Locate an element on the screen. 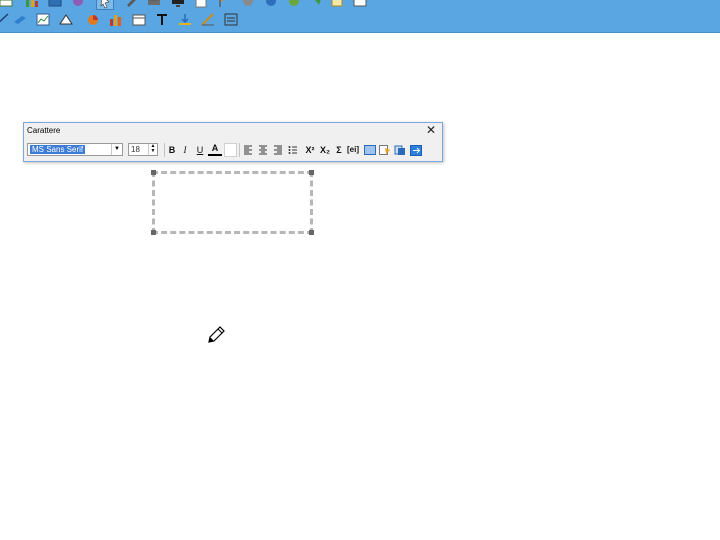 This screenshot has width=720, height=540. select-arrow-icon is located at coordinates (105, 5).